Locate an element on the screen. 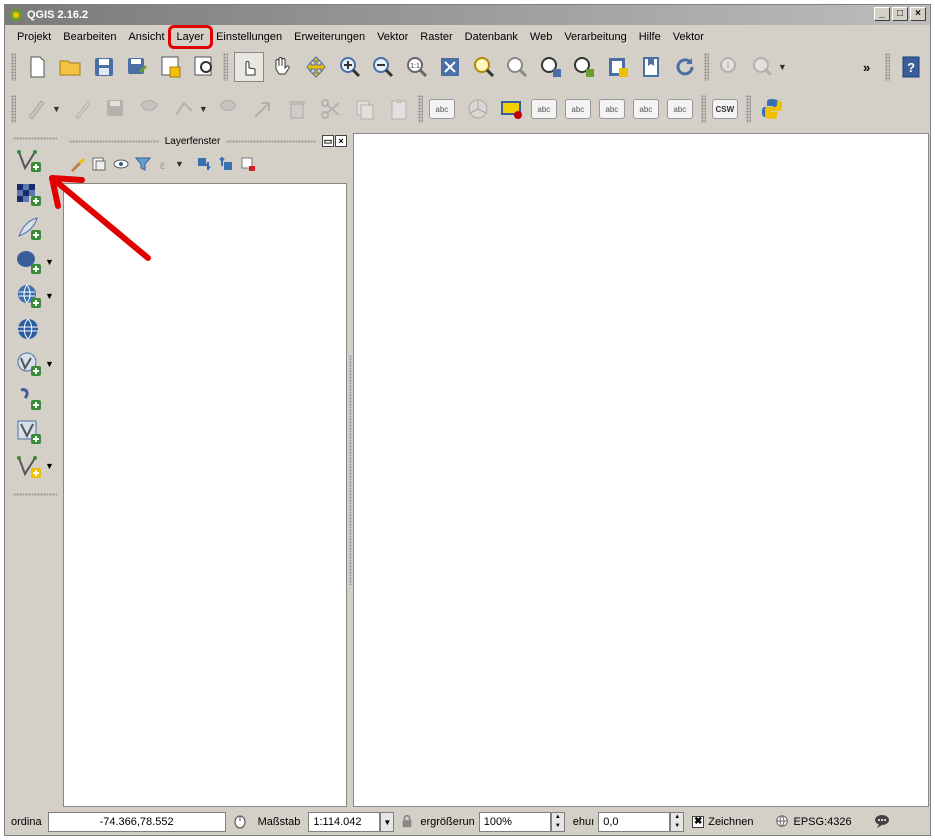 The width and height of the screenshot is (935, 840). crs-label: EPSG:4326 is located at coordinates (822, 822).